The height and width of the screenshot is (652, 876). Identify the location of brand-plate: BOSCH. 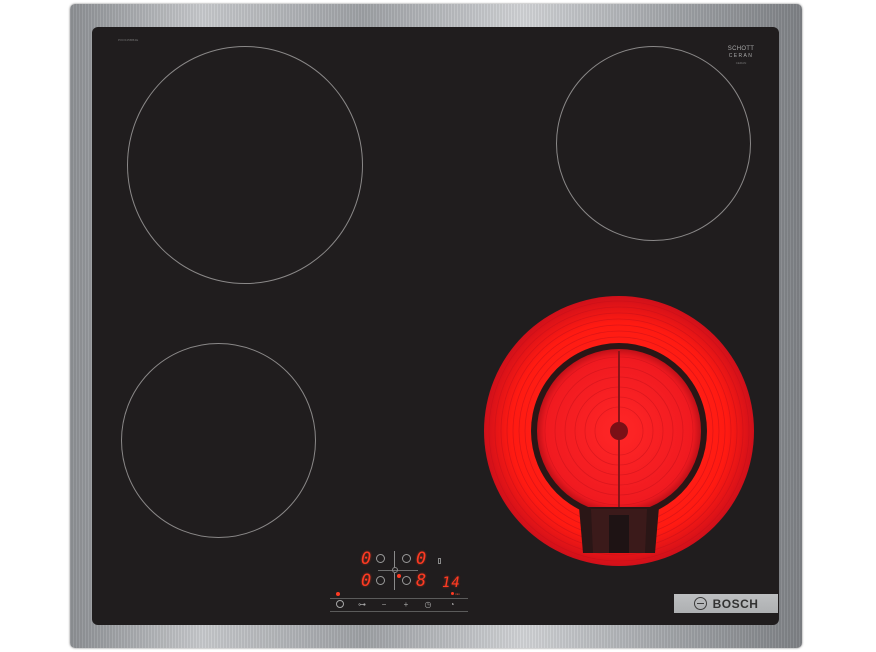
(726, 603).